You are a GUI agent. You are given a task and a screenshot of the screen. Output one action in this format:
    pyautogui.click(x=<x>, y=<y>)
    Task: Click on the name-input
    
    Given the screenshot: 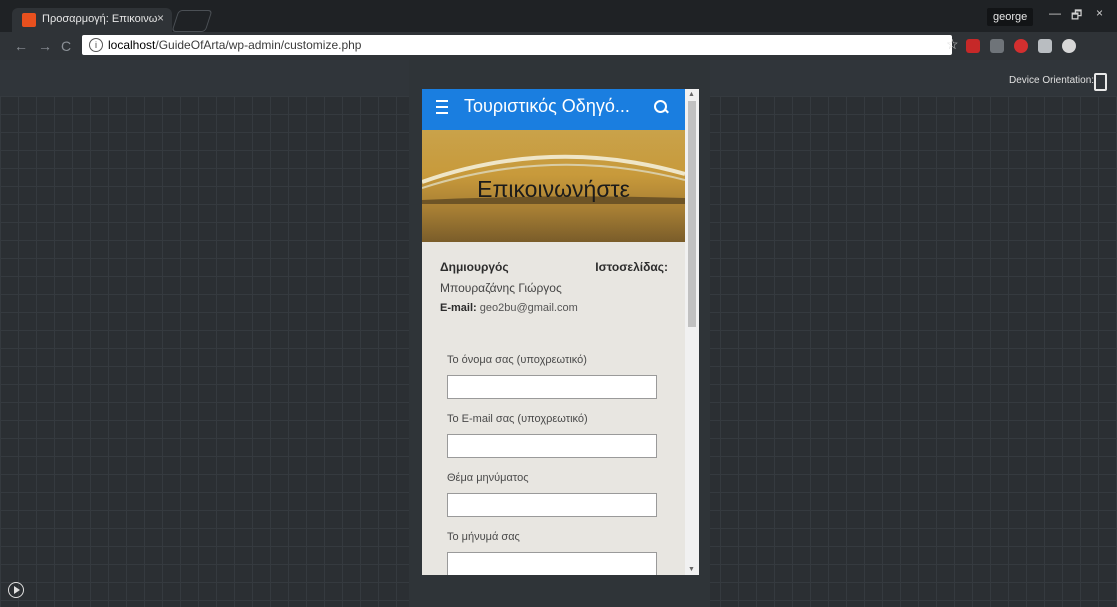 What is the action you would take?
    pyautogui.click(x=552, y=387)
    